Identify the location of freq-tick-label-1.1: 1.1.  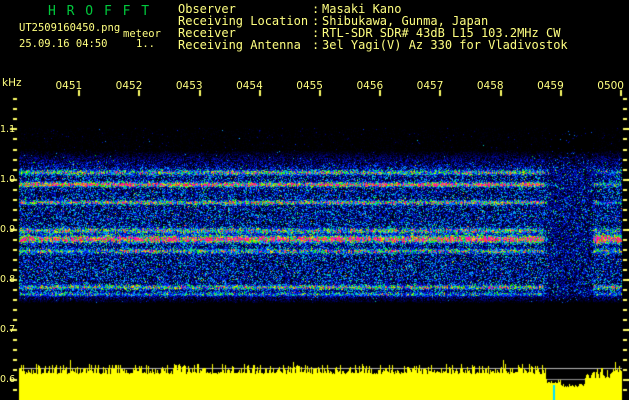
(8, 129).